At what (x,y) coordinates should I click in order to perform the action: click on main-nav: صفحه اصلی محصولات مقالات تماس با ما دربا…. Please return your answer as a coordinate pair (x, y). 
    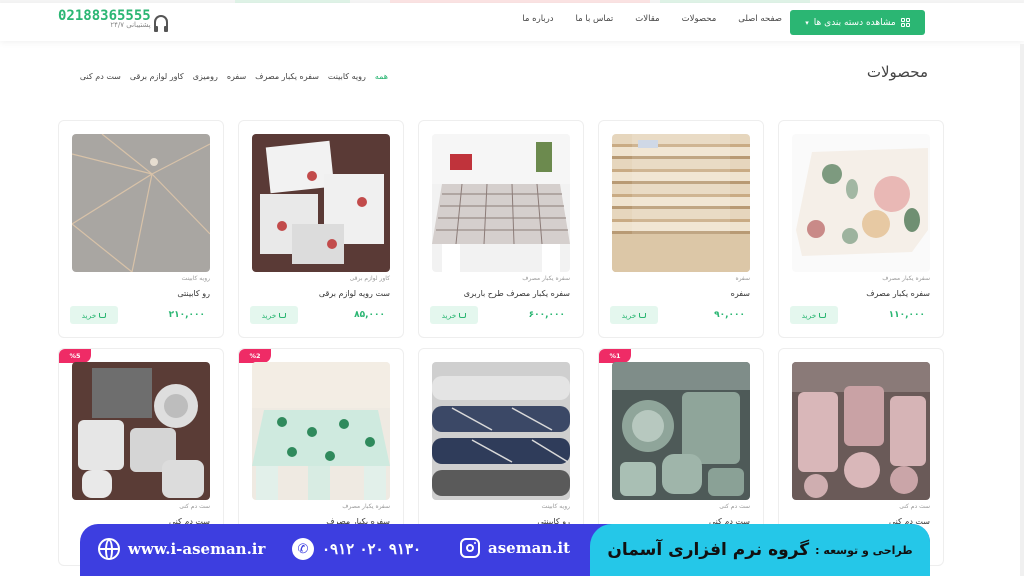
    Looking at the image, I should click on (651, 22).